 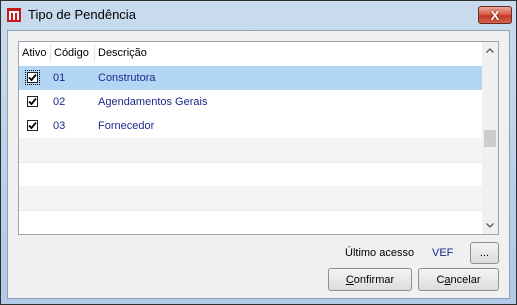 What do you see at coordinates (374, 279) in the screenshot?
I see `confirm-label: onfirmar` at bounding box center [374, 279].